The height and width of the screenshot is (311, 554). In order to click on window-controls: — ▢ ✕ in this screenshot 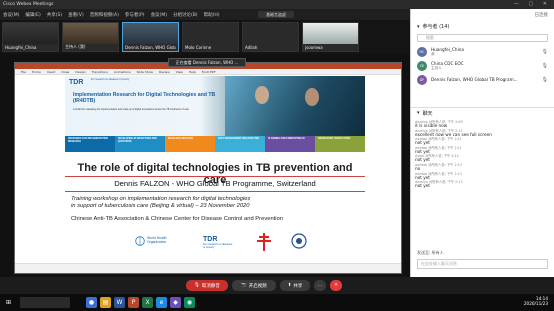, I will do `click(532, 4)`.